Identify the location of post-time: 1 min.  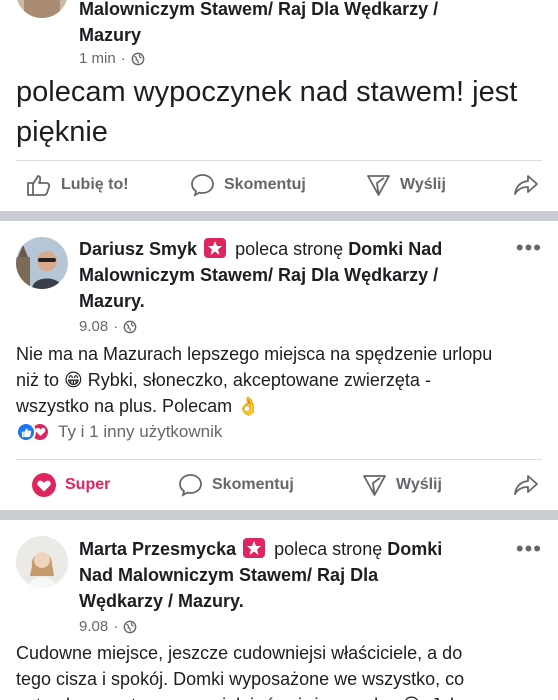
(97, 58).